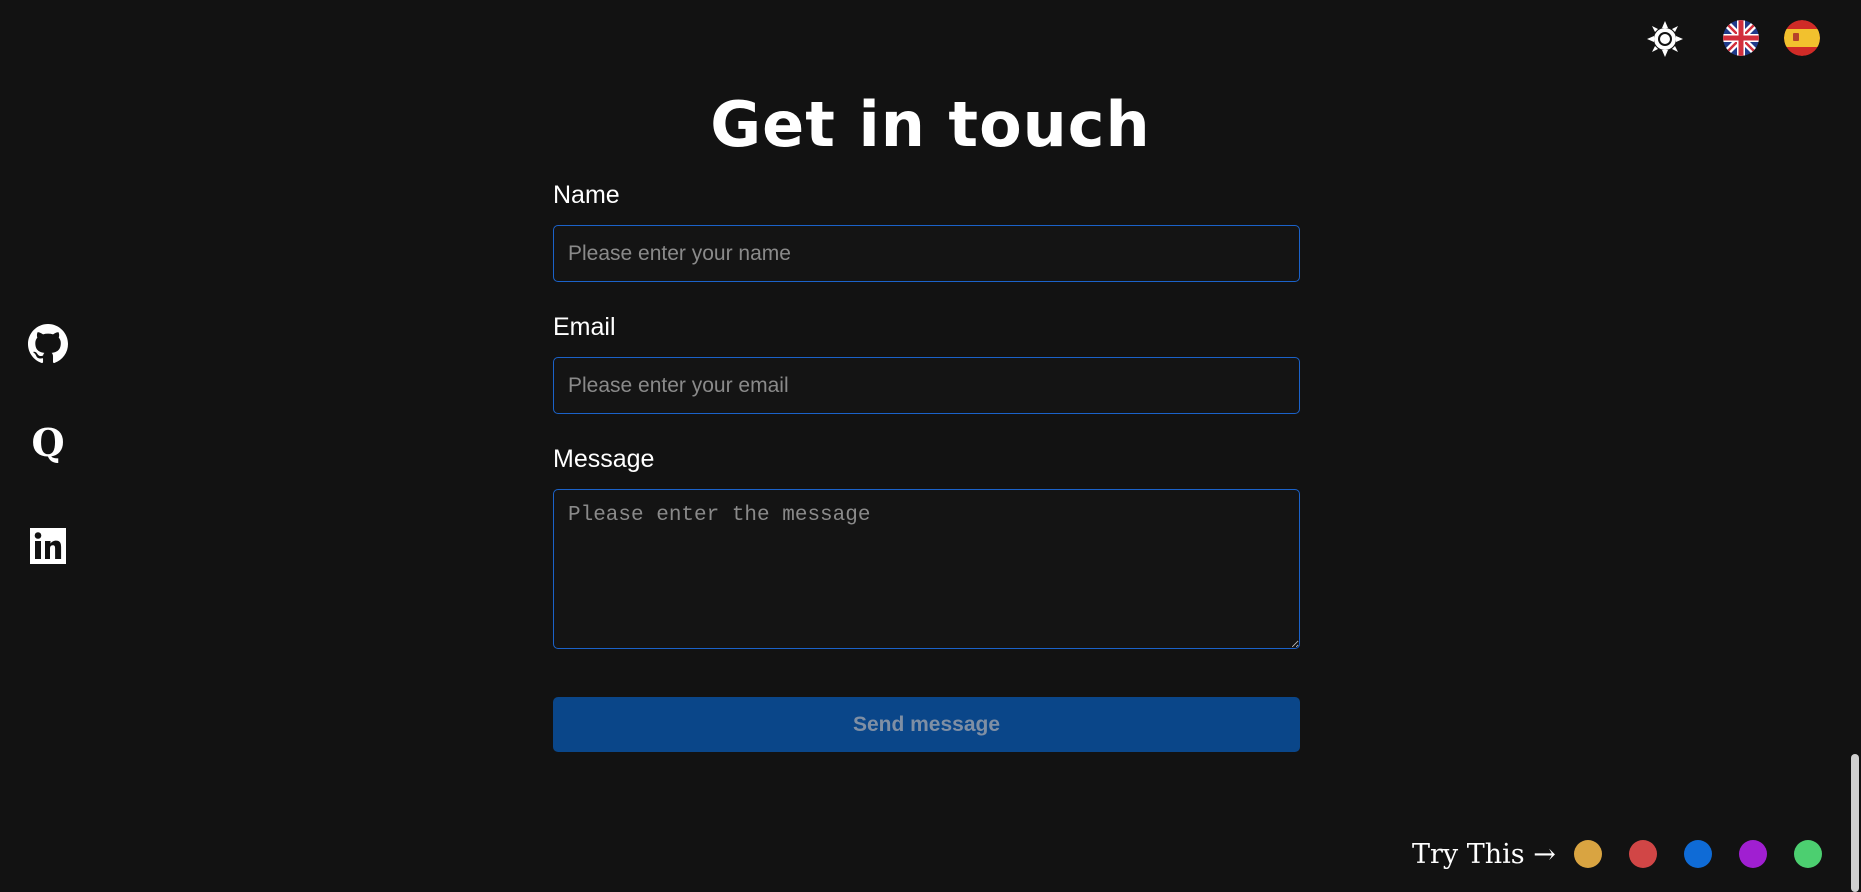  What do you see at coordinates (1697, 854) in the screenshot?
I see `color-swatch-blue` at bounding box center [1697, 854].